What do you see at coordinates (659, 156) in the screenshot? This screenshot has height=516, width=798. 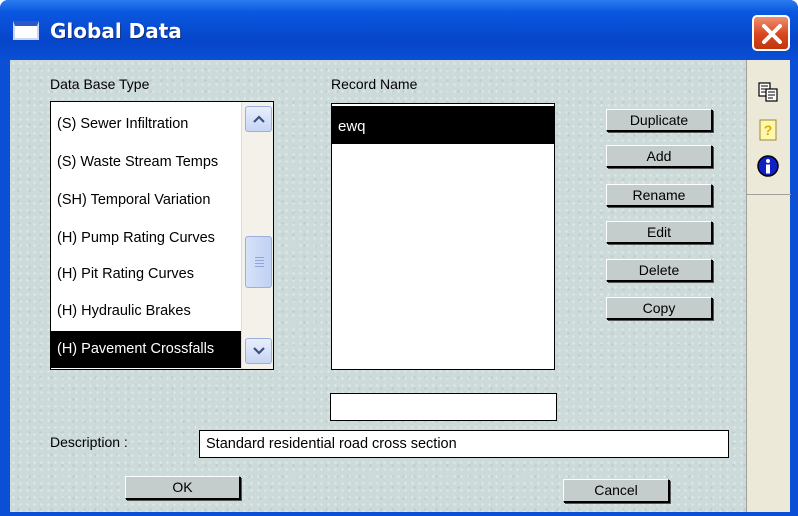 I see `add-button: Add` at bounding box center [659, 156].